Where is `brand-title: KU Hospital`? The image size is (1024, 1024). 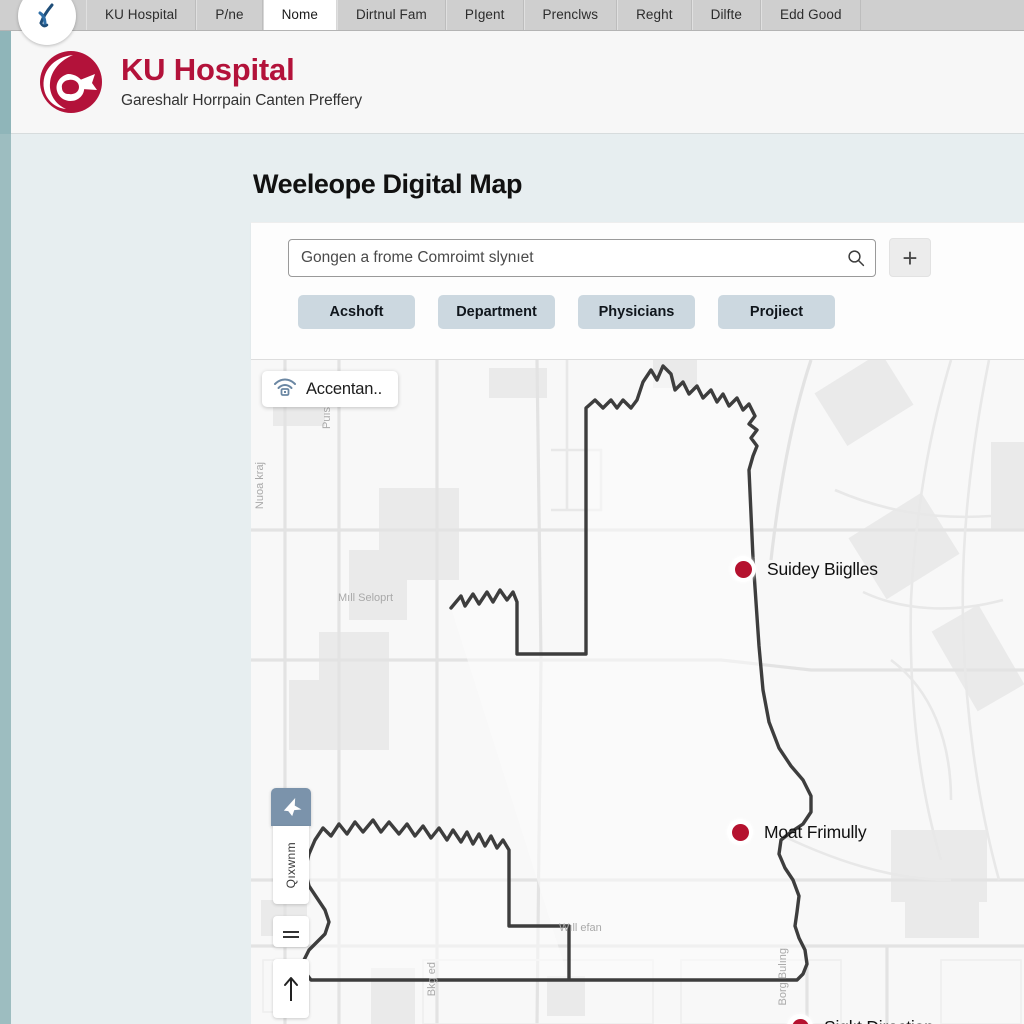
brand-title: KU Hospital is located at coordinates (208, 70).